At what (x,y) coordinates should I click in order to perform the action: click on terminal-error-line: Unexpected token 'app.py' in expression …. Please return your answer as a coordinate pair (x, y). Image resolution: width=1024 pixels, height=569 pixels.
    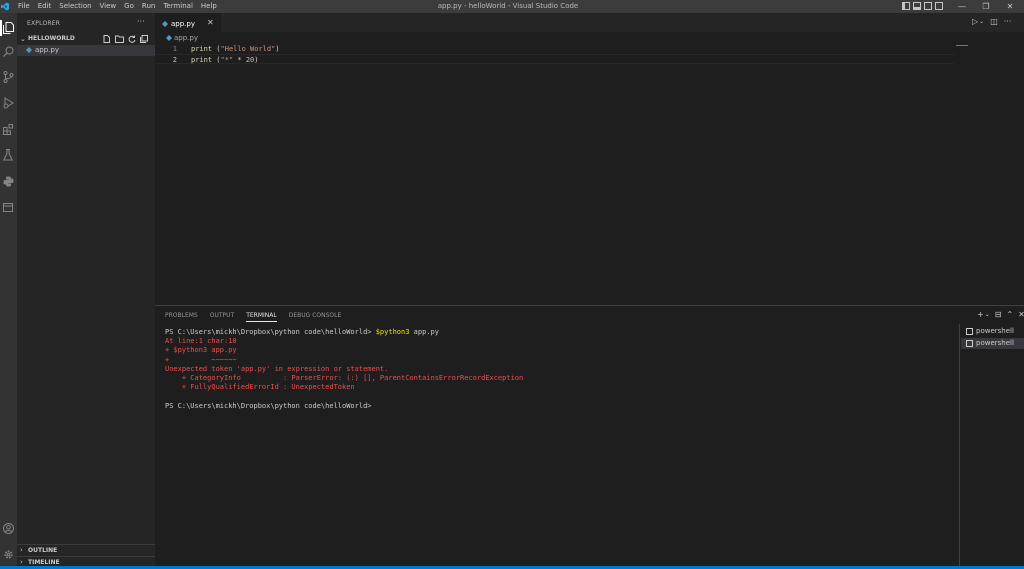
    Looking at the image, I should click on (277, 368).